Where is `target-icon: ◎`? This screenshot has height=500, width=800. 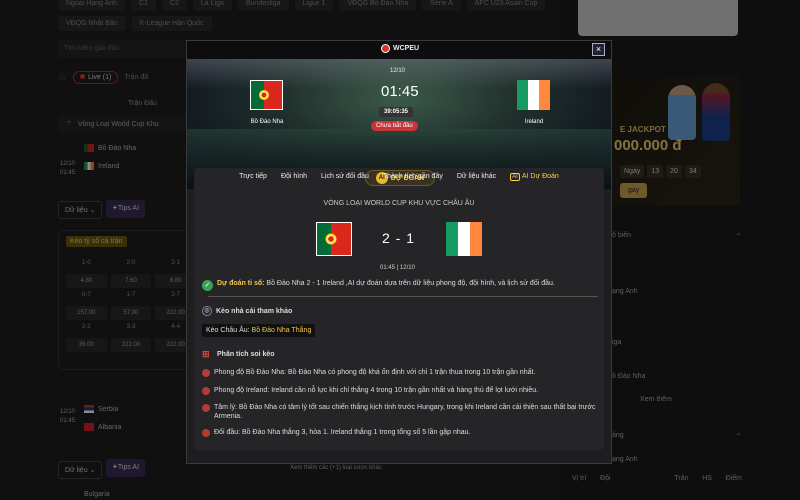
target-icon: ◎ is located at coordinates (207, 311).